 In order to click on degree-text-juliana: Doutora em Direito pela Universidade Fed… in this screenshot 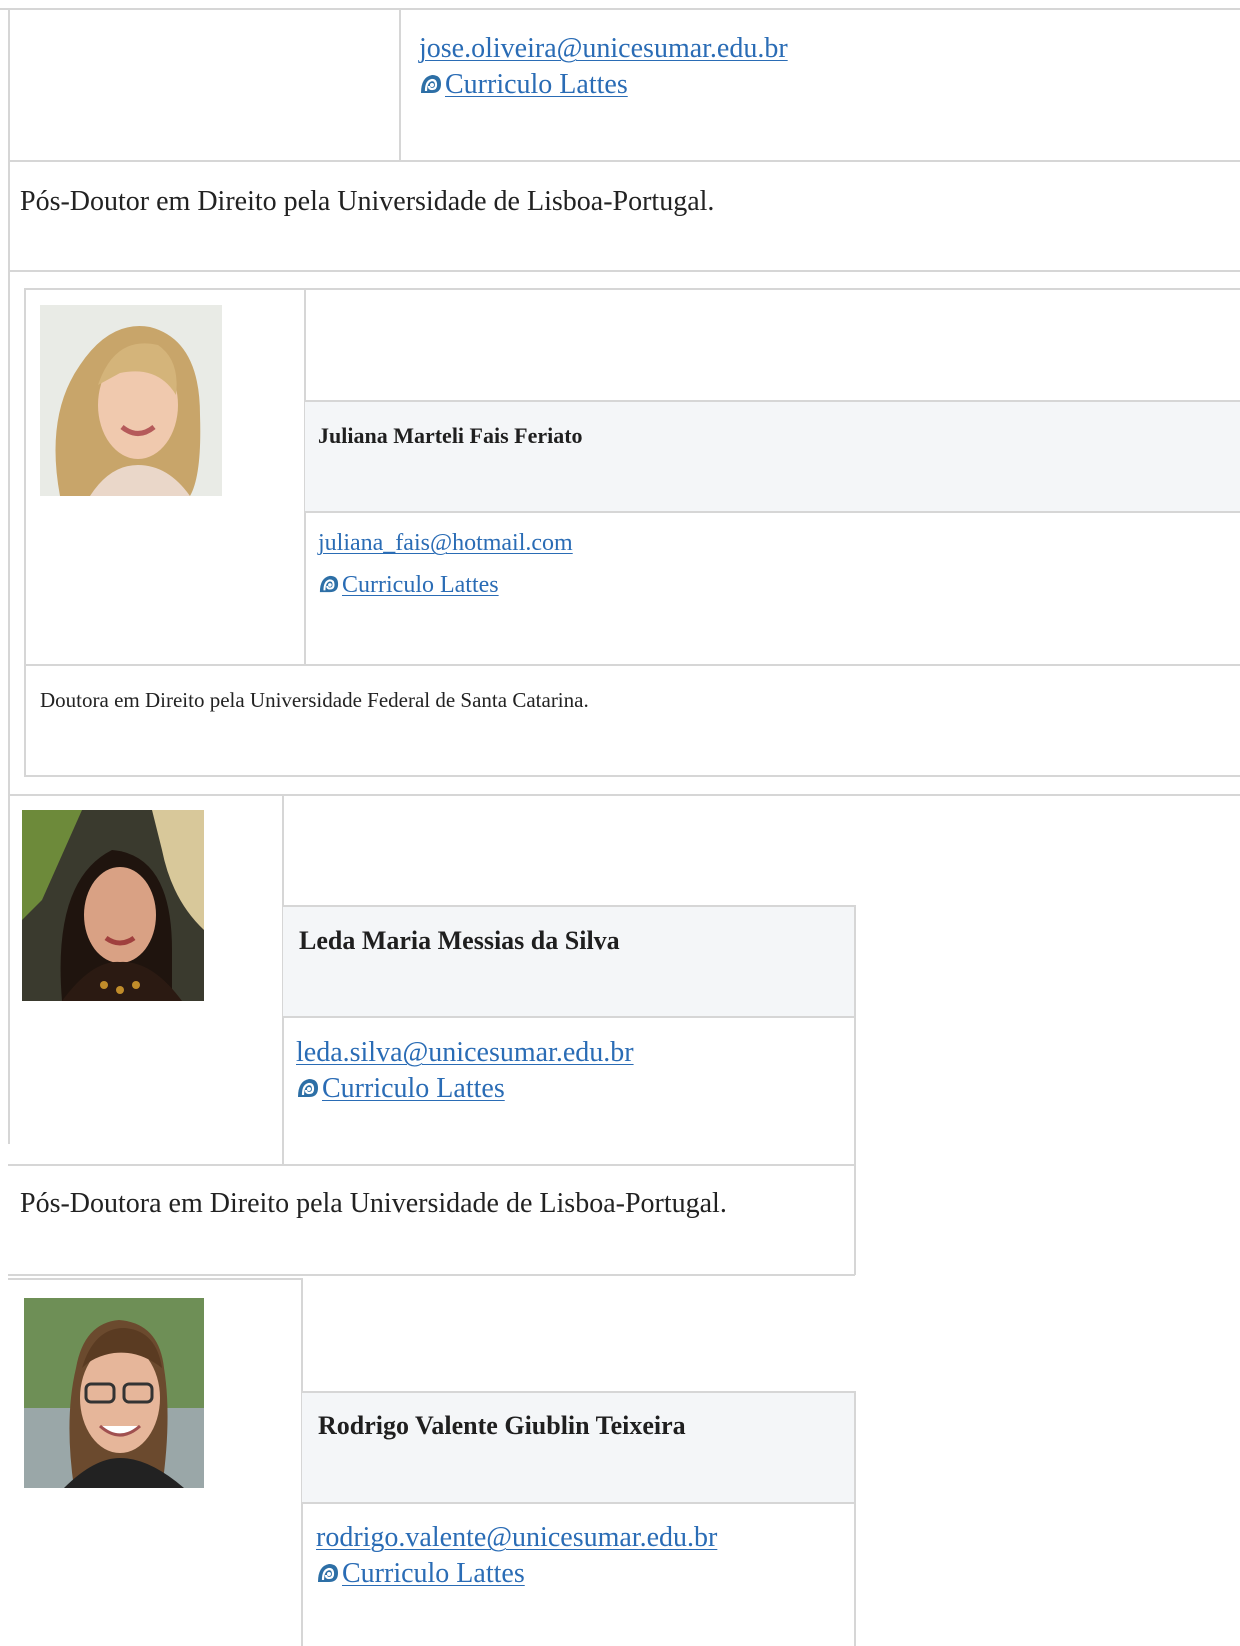, I will do `click(314, 700)`.